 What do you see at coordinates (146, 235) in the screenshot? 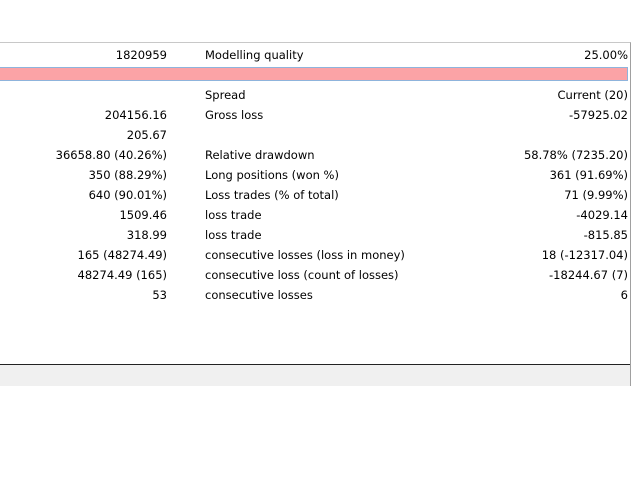
I see `value-cell: 318.99` at bounding box center [146, 235].